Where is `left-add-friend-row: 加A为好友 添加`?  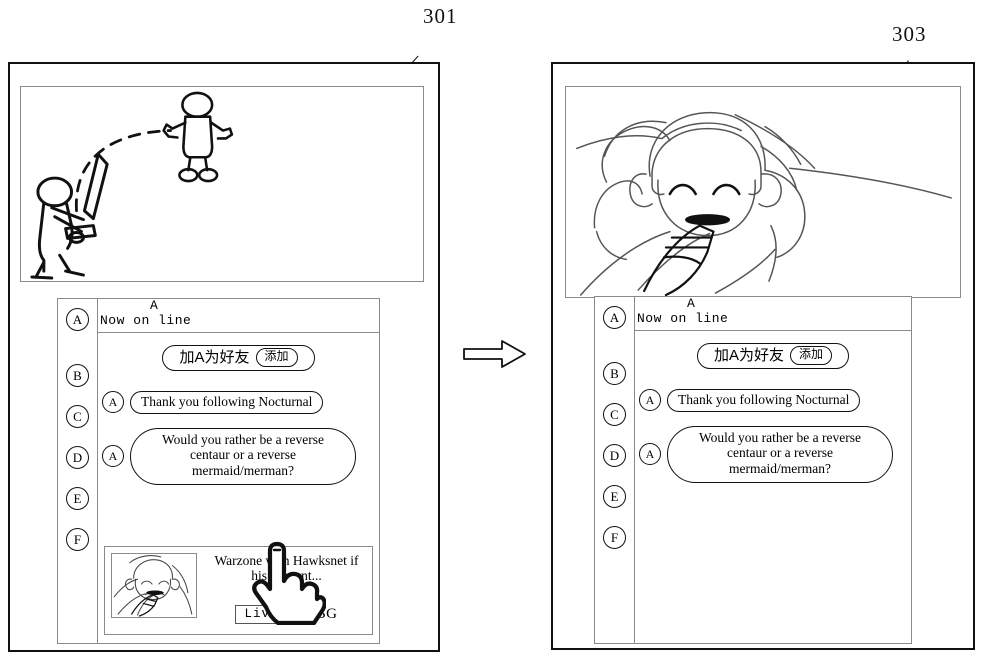
left-add-friend-row: 加A为好友 添加 is located at coordinates (238, 358).